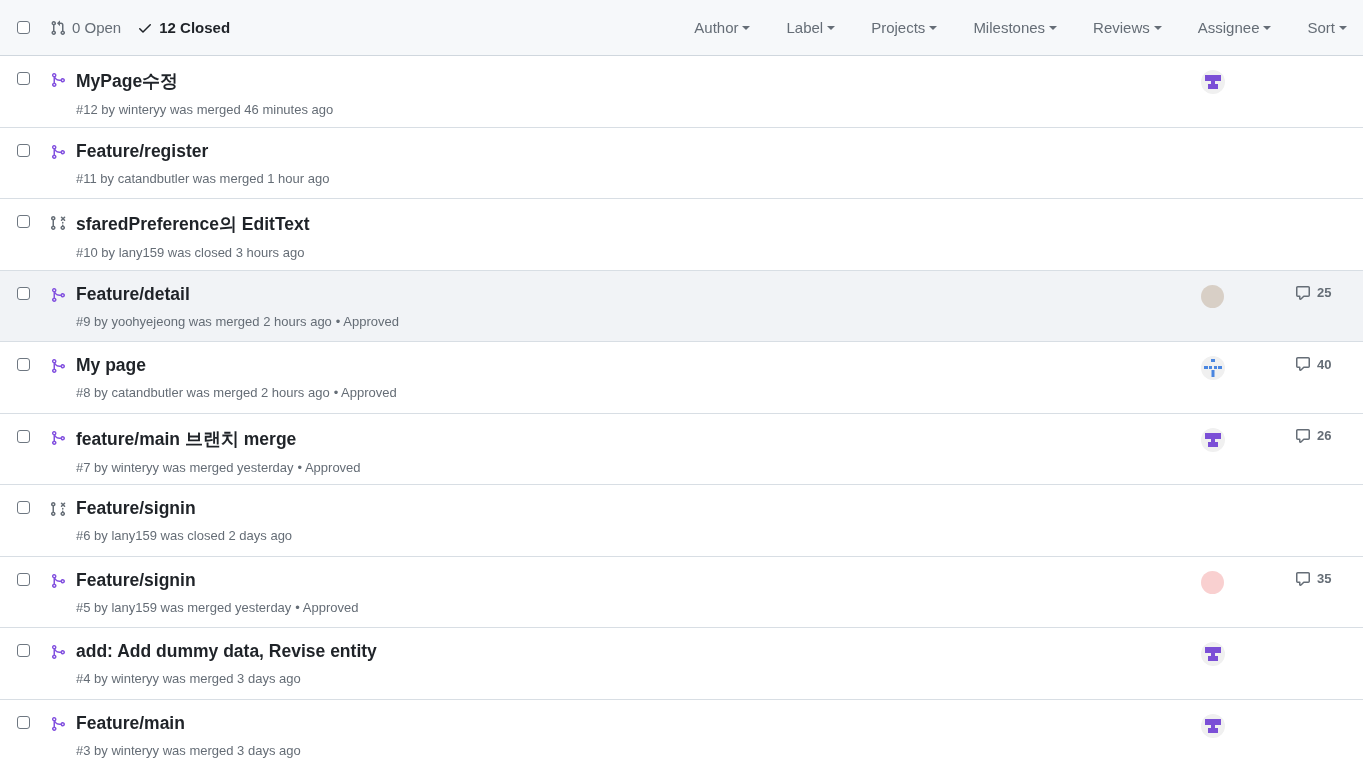  Describe the element at coordinates (1321, 292) in the screenshot. I see `comments-link: 25` at that location.